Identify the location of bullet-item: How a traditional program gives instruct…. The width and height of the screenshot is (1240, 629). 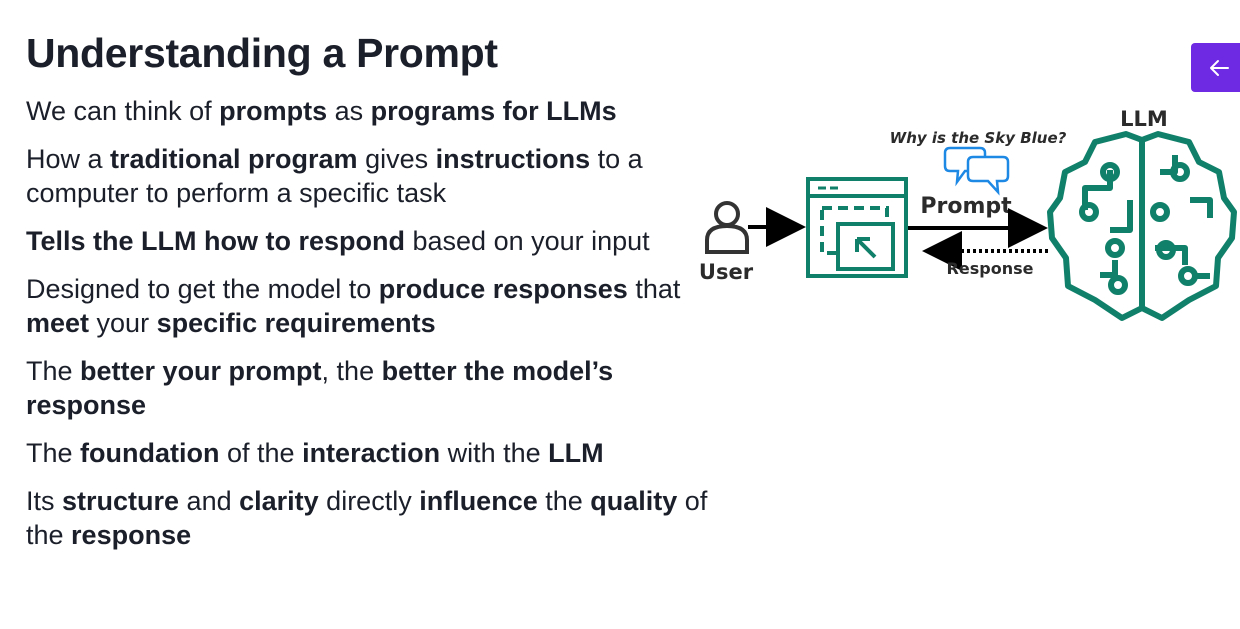
(376, 176).